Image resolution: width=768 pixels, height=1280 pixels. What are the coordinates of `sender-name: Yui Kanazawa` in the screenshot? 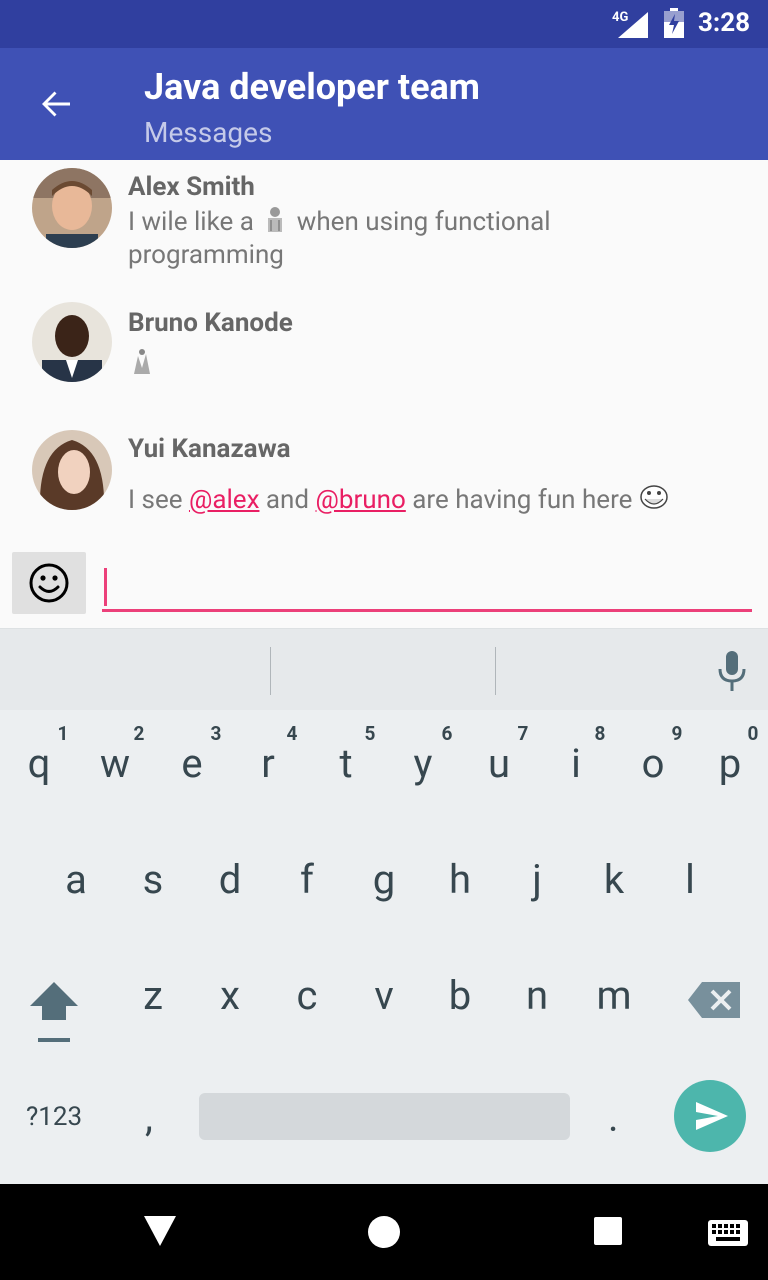 It's located at (209, 449).